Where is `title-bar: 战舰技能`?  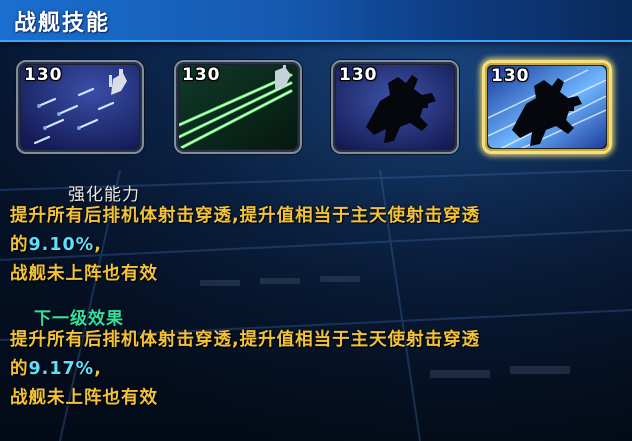 title-bar: 战舰技能 is located at coordinates (316, 21).